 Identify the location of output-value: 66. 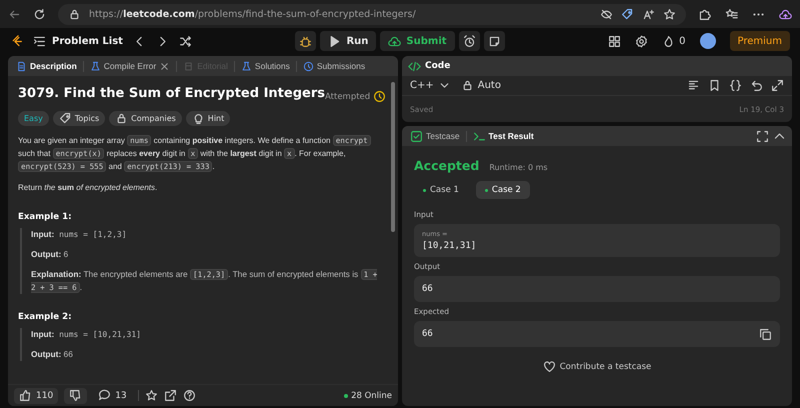
(427, 289).